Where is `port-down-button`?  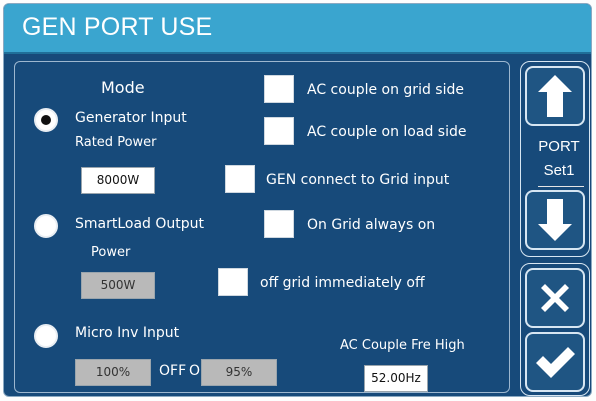 port-down-button is located at coordinates (555, 220).